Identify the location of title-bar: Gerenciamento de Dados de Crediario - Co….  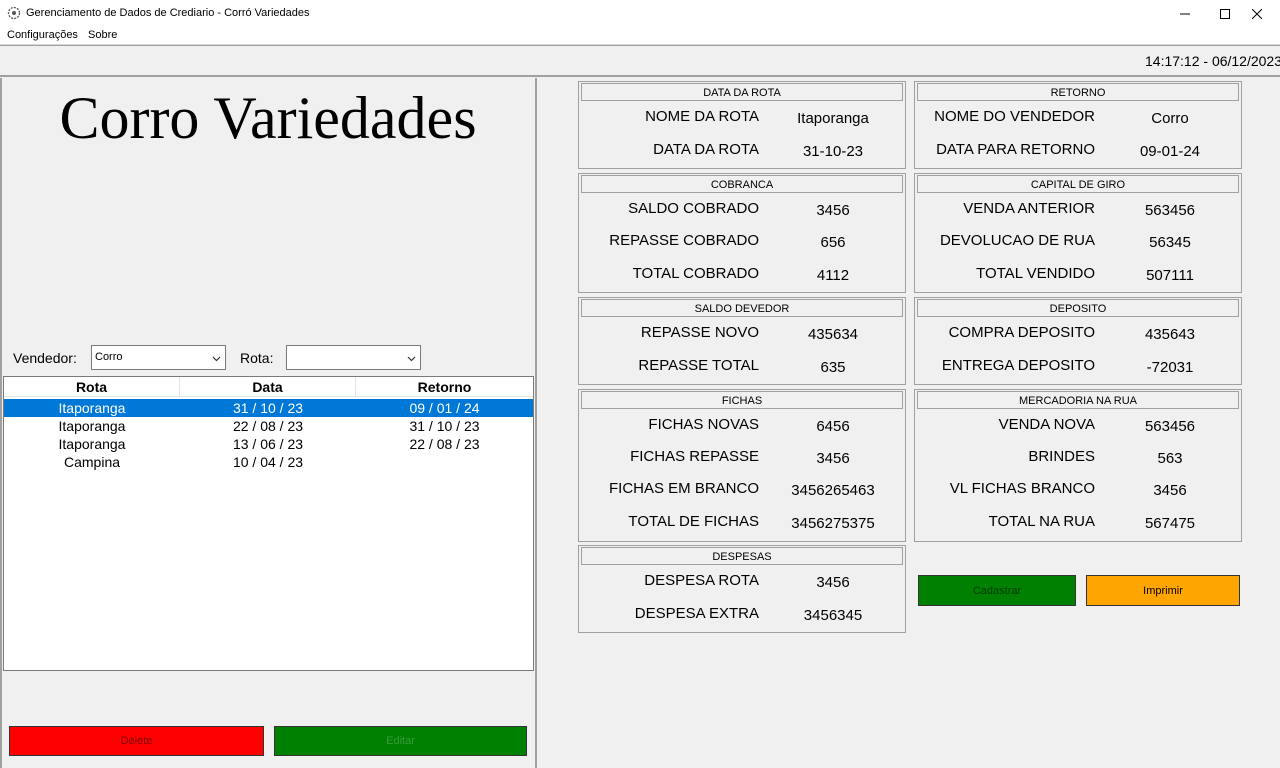
(640, 13).